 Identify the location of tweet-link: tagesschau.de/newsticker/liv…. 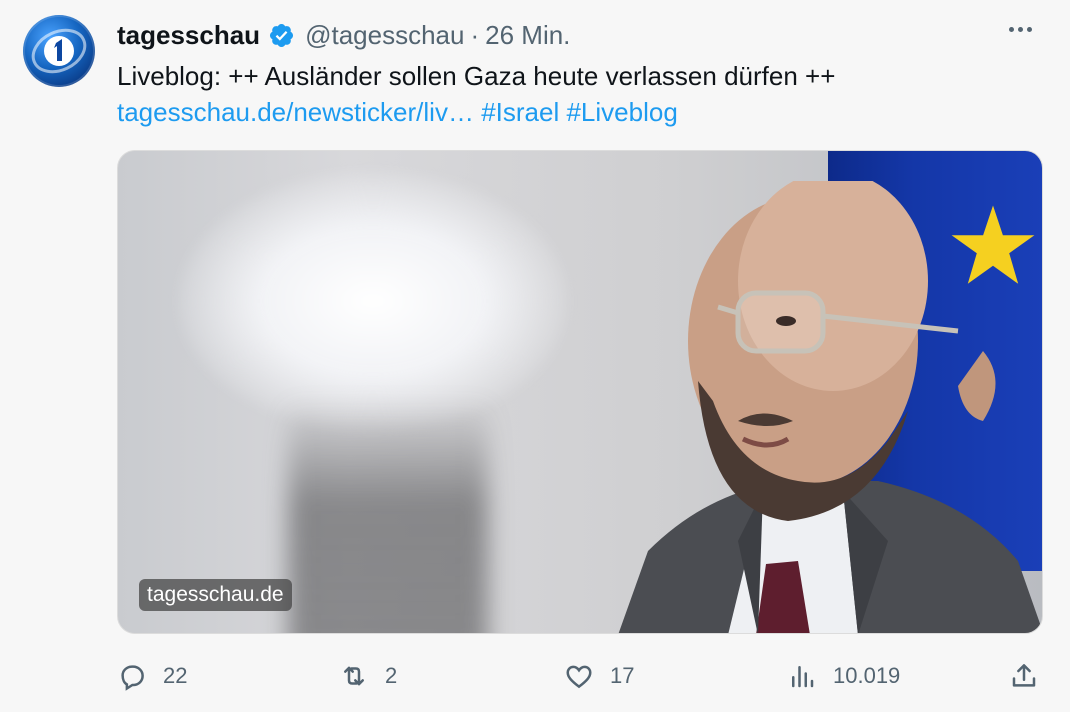
(295, 112).